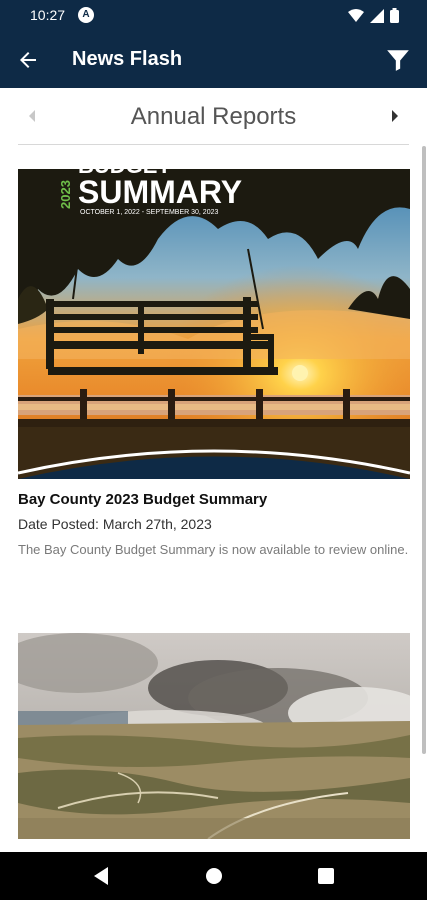  I want to click on nav-recents-icon, so click(326, 876).